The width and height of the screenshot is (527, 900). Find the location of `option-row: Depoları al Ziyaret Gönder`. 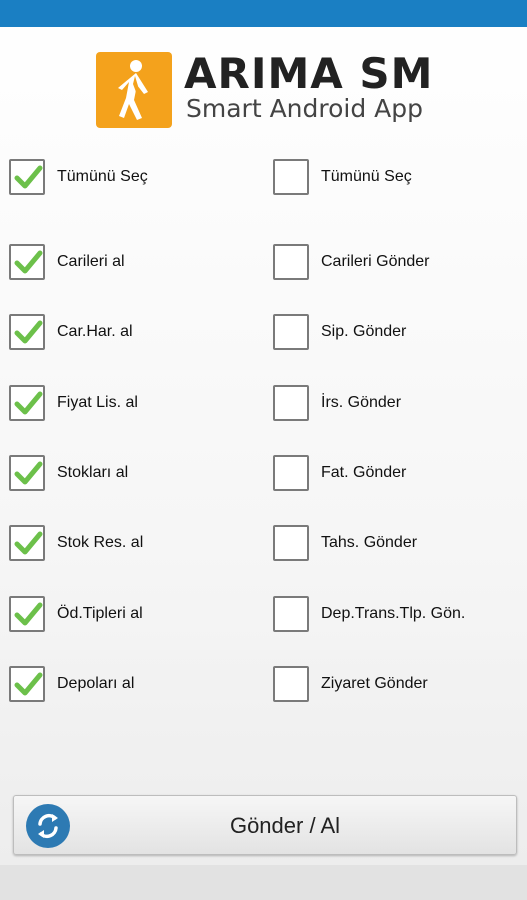

option-row: Depoları al Ziyaret Gönder is located at coordinates (263, 684).